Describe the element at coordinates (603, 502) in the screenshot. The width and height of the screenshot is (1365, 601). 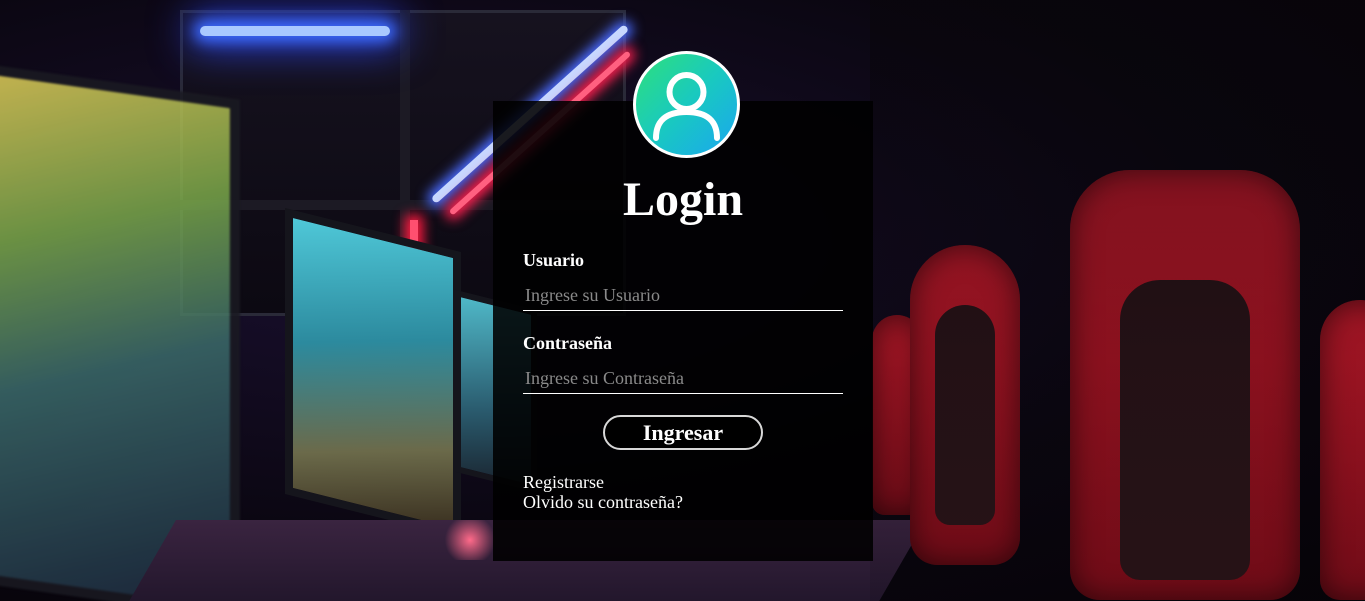
I see `forgot-password-link: Olvido su contraseña?` at that location.